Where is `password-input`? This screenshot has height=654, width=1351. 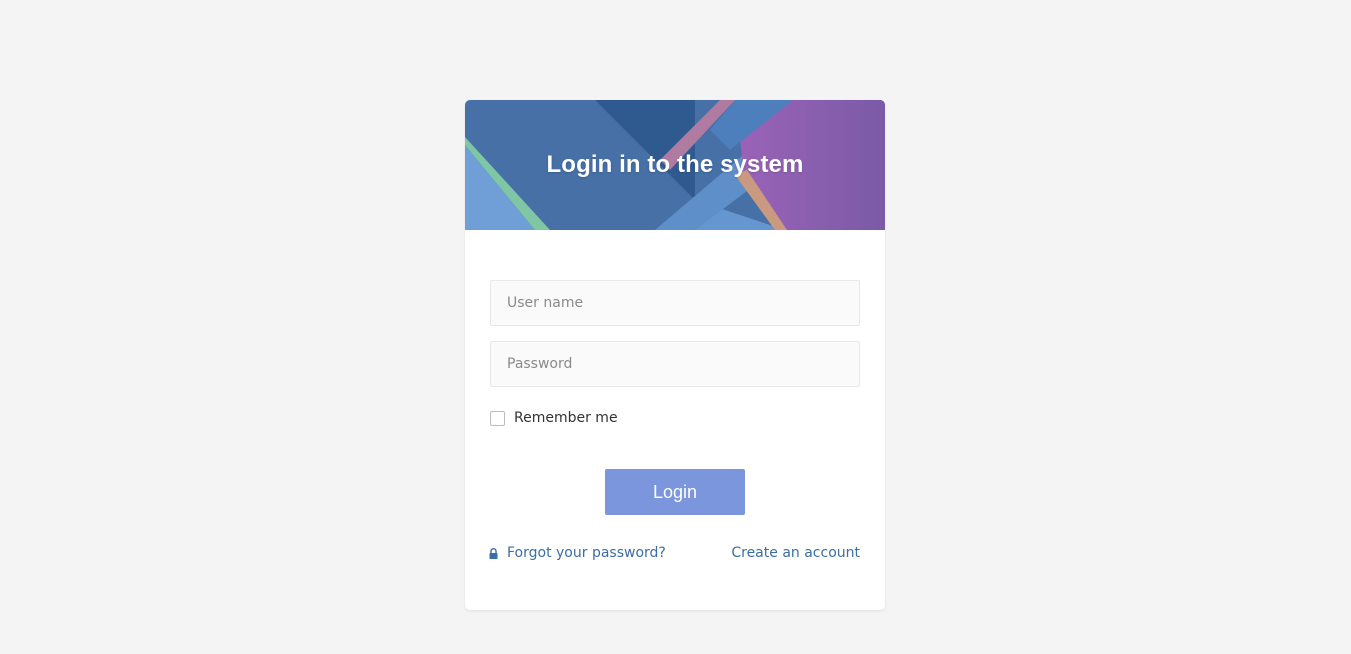
password-input is located at coordinates (675, 364).